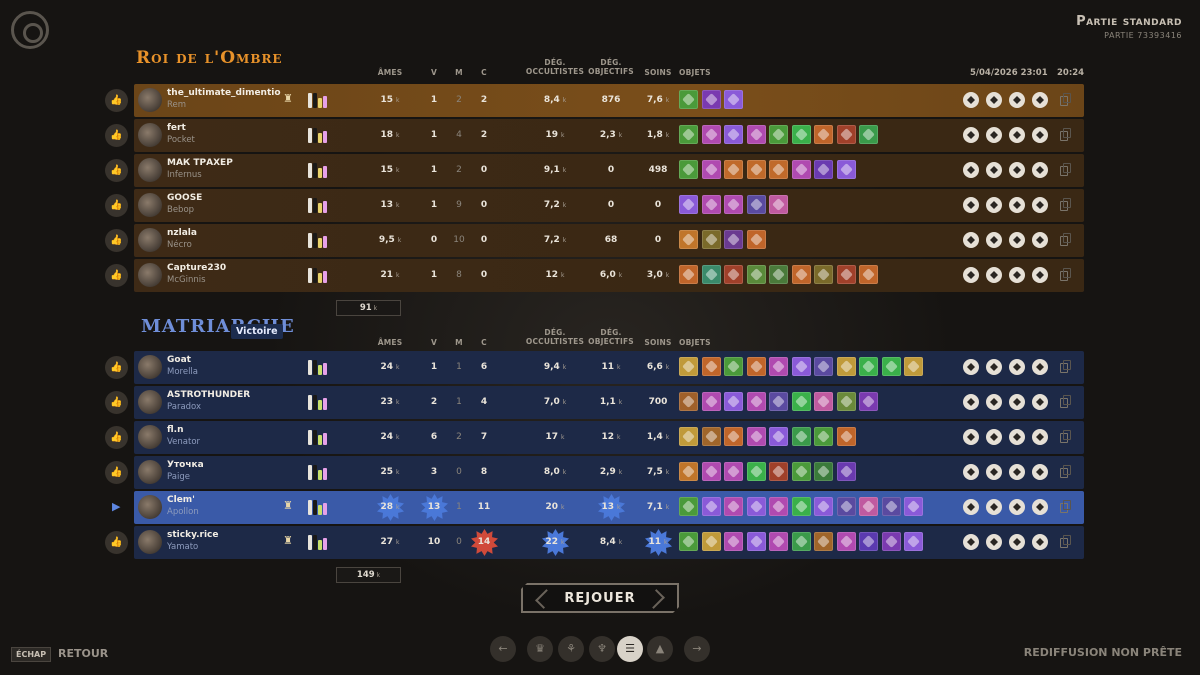  Describe the element at coordinates (193, 535) in the screenshot. I see `player-name: sticky.rice` at that location.